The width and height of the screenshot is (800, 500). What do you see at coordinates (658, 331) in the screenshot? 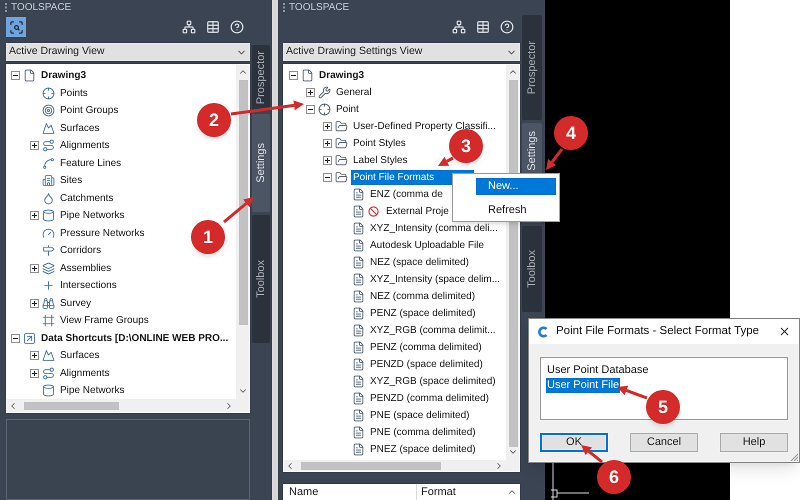
I see `dialog-title: Point File Formats - Select Format Type` at bounding box center [658, 331].